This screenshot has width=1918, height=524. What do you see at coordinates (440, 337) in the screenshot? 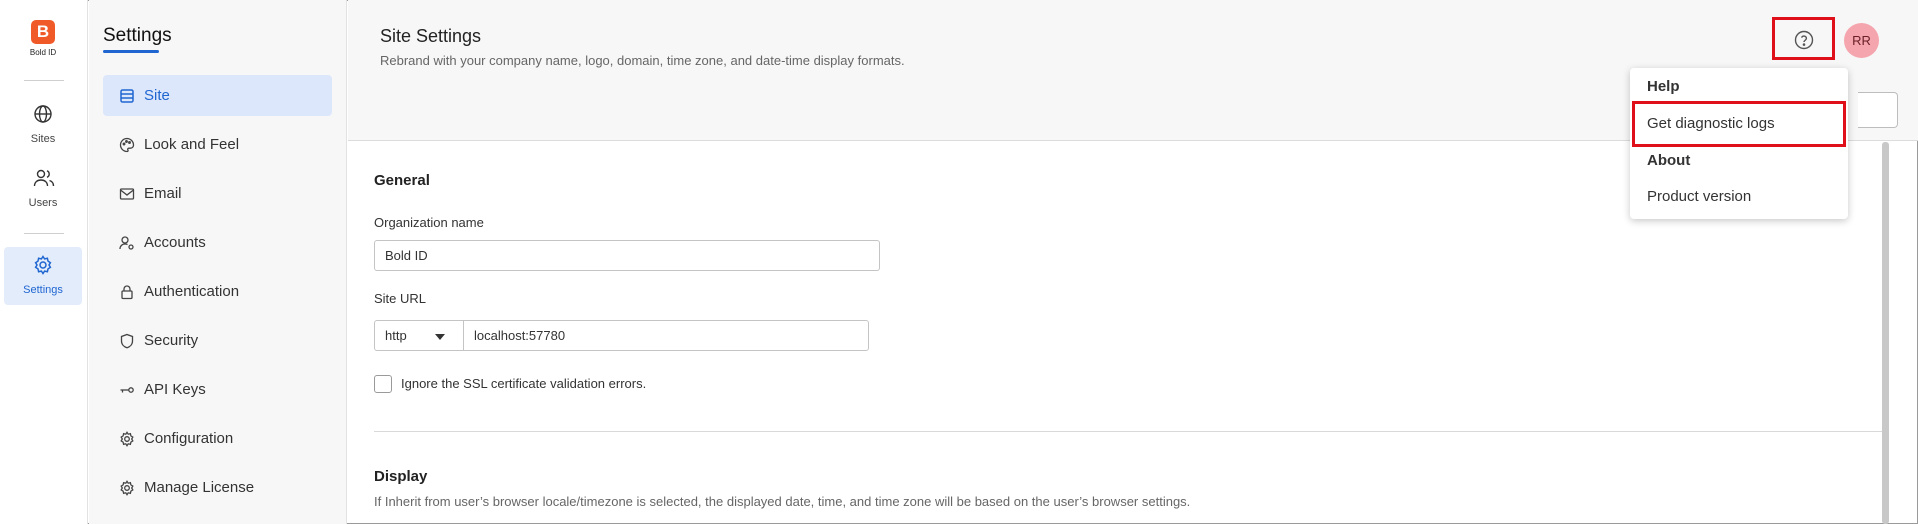
I see `chevron-down-icon` at bounding box center [440, 337].